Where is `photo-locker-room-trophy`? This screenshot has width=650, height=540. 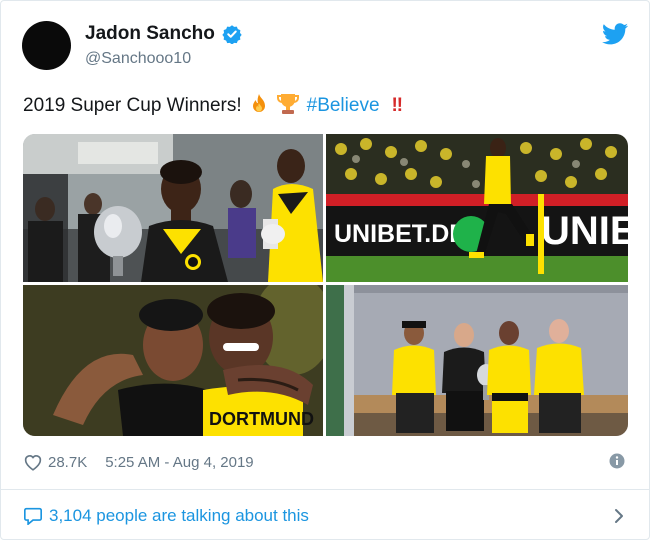
photo-locker-room-trophy is located at coordinates (173, 208).